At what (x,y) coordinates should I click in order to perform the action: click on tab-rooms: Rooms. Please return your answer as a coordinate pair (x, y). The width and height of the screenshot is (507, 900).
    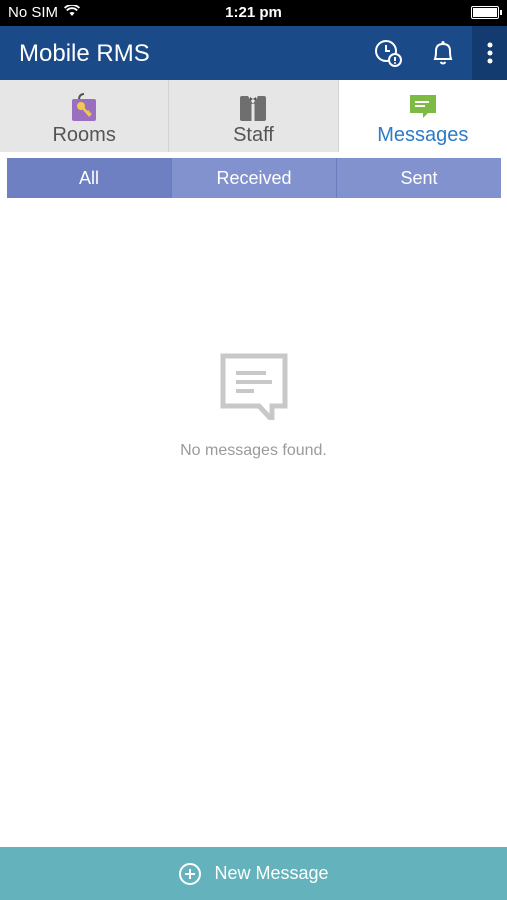
    Looking at the image, I should click on (85, 116).